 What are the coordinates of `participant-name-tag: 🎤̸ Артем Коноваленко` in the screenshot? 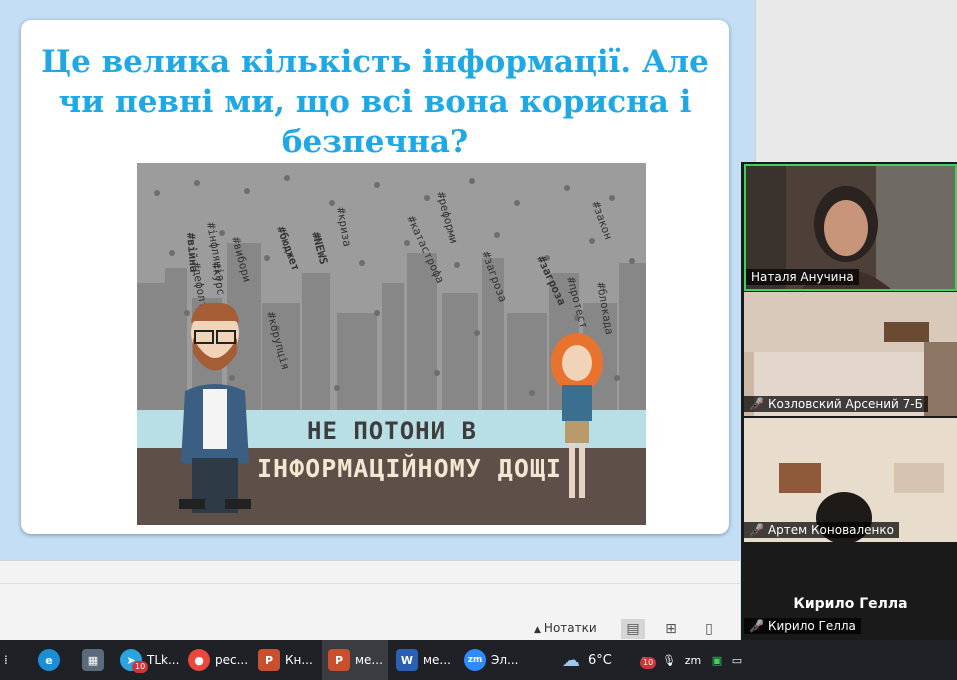 It's located at (821, 530).